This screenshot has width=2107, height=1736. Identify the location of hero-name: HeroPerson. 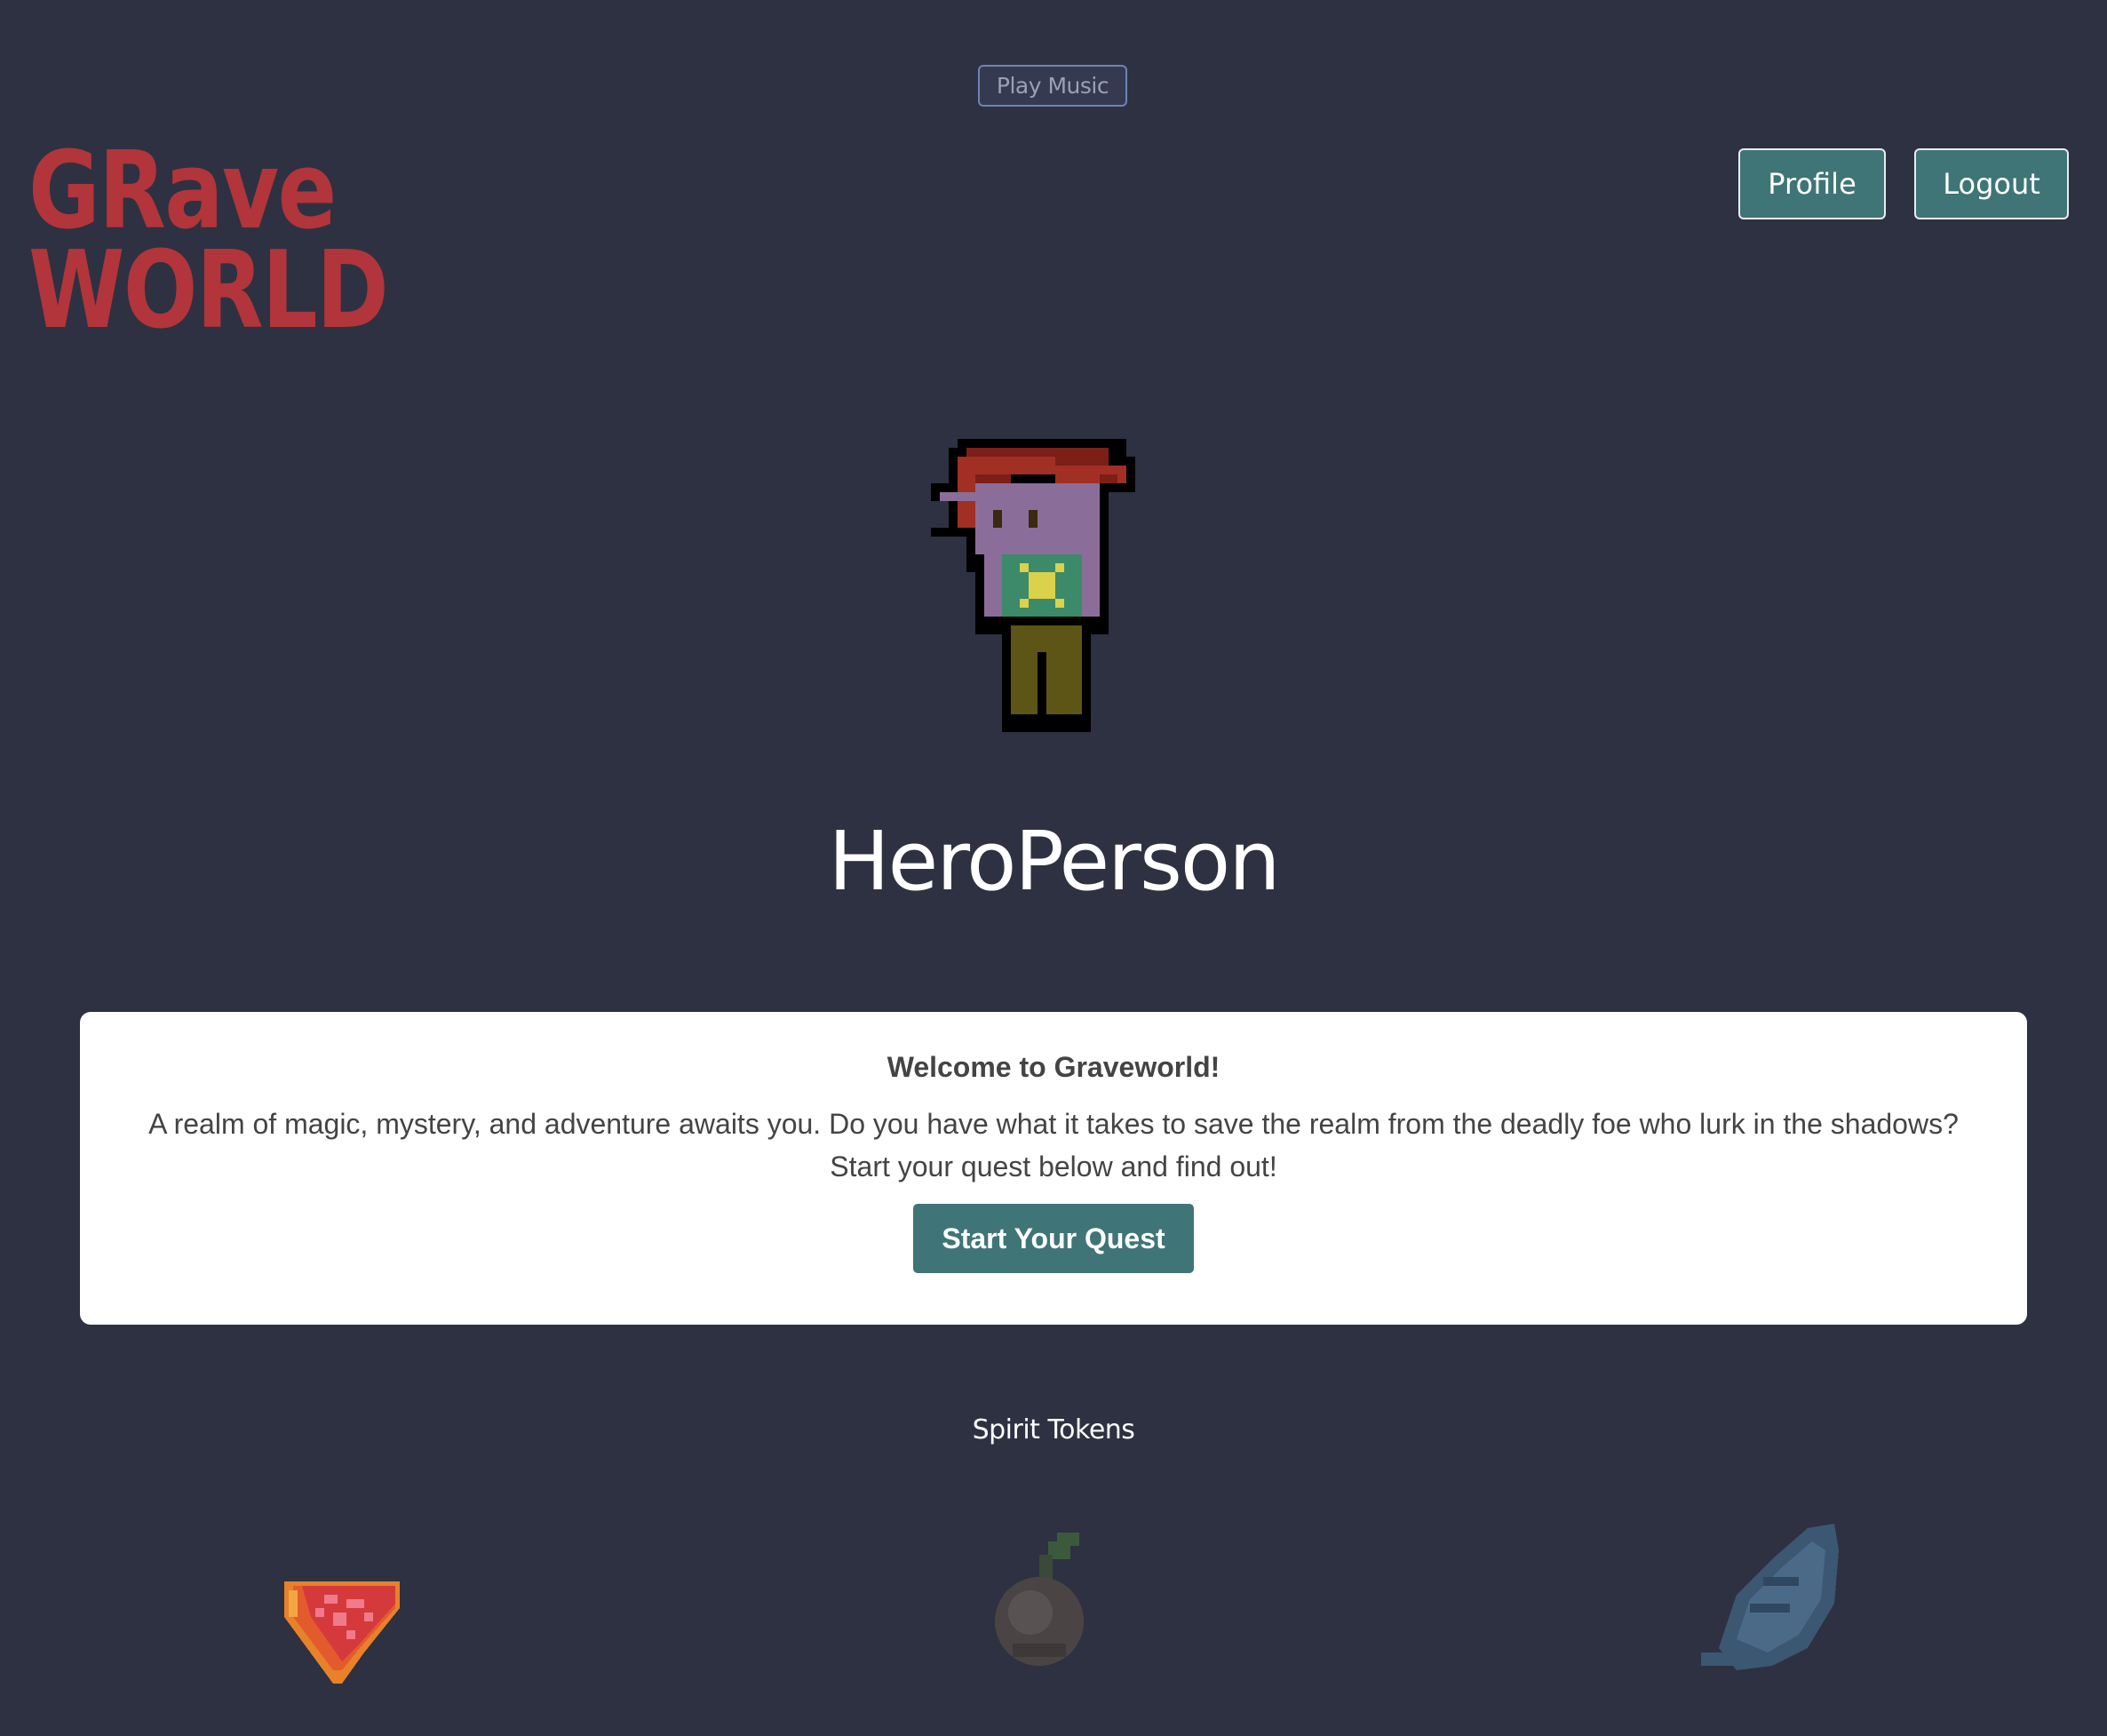
(1054, 861).